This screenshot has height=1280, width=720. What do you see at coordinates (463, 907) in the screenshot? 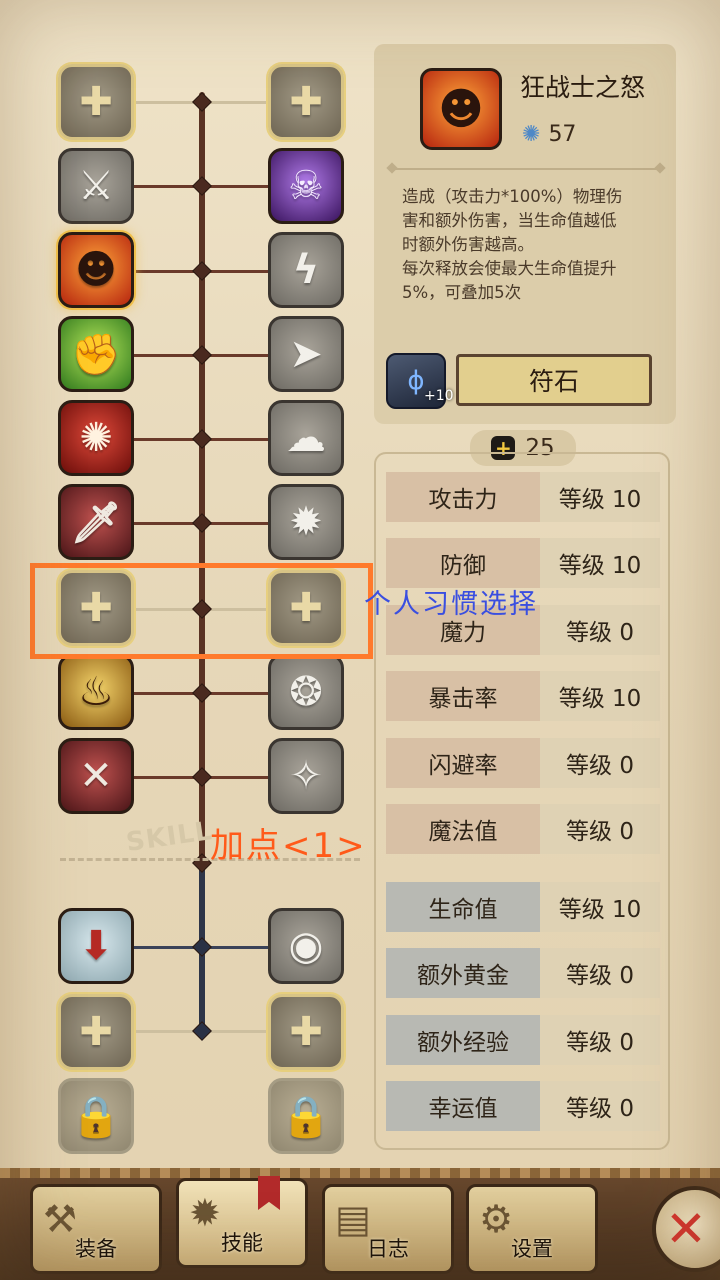
I see `stat-name: 生命值` at bounding box center [463, 907].